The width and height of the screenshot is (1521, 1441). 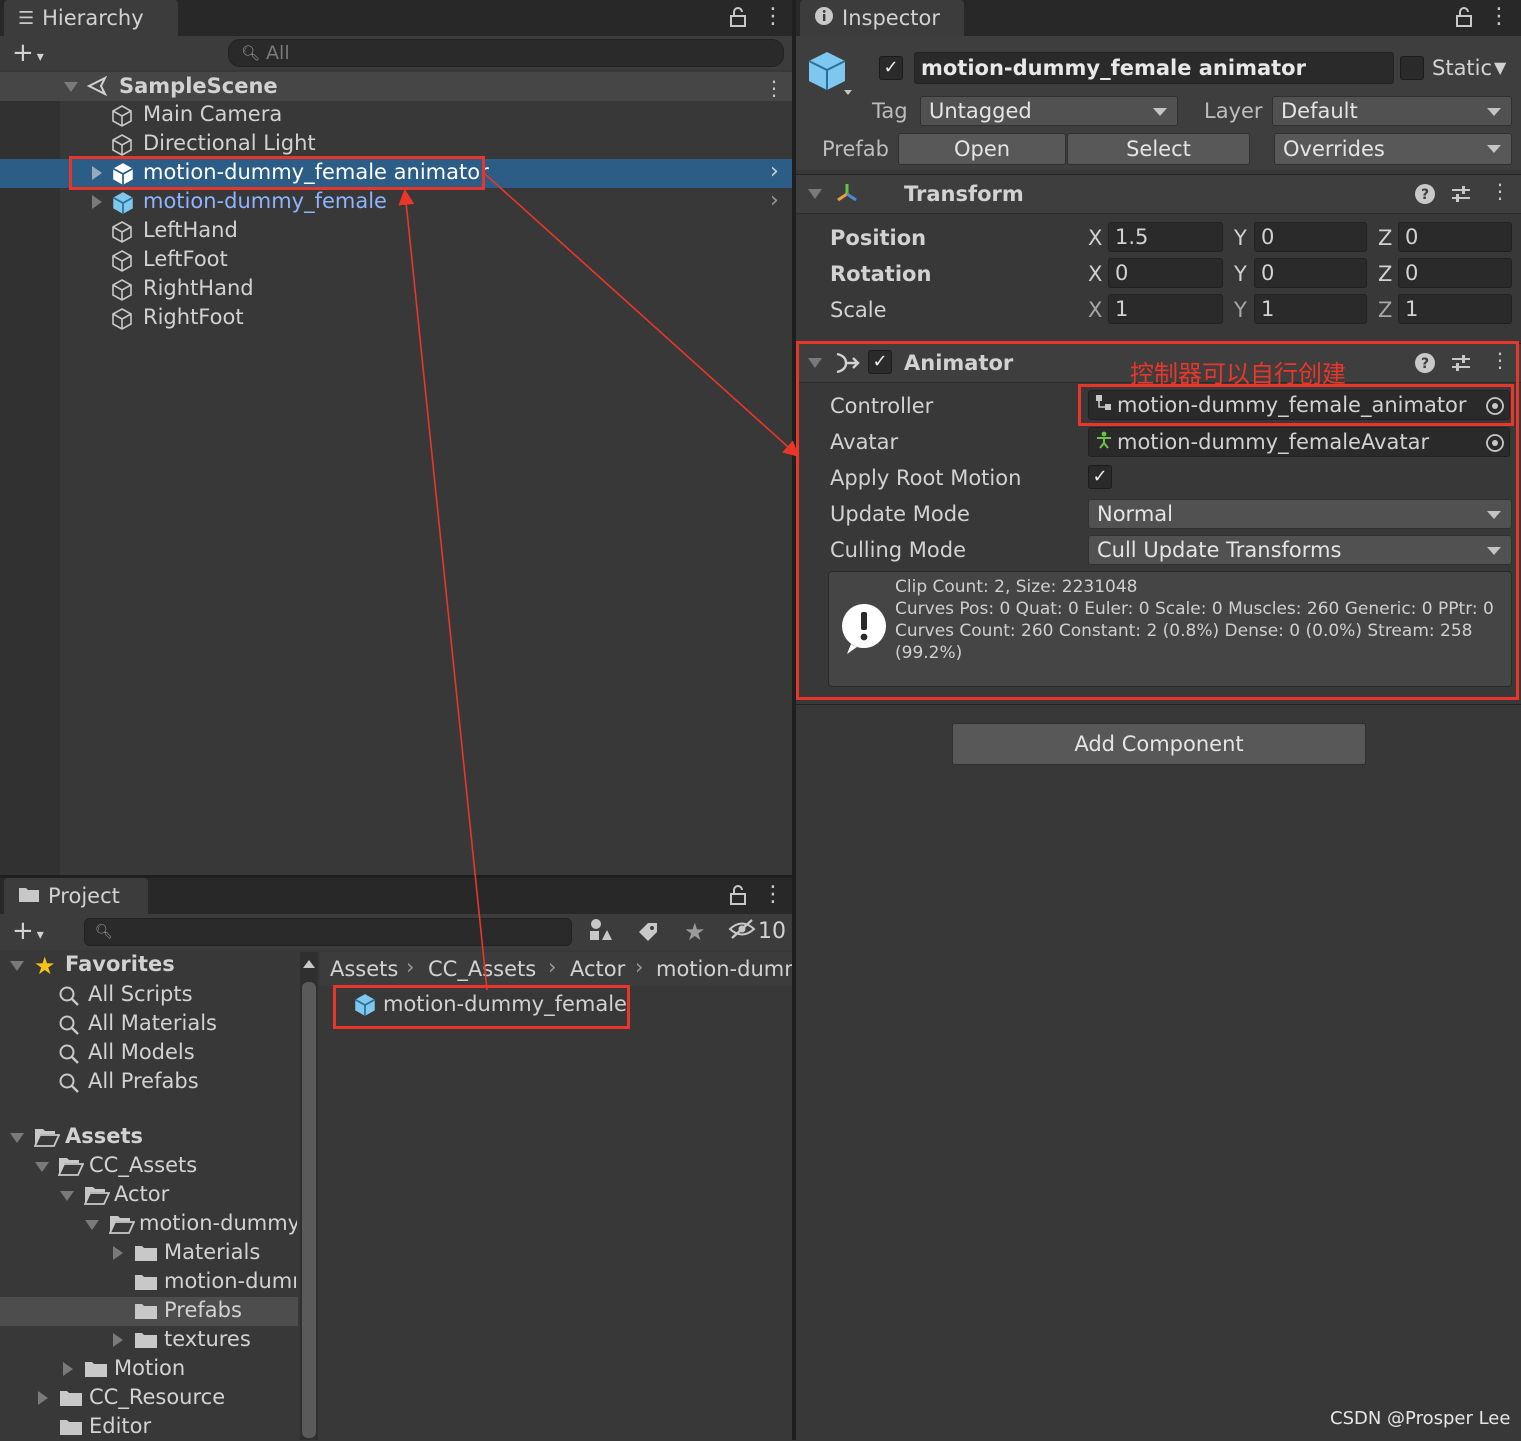 What do you see at coordinates (218, 1223) in the screenshot?
I see `tree-motion-dummy-label: motion-dummy_` at bounding box center [218, 1223].